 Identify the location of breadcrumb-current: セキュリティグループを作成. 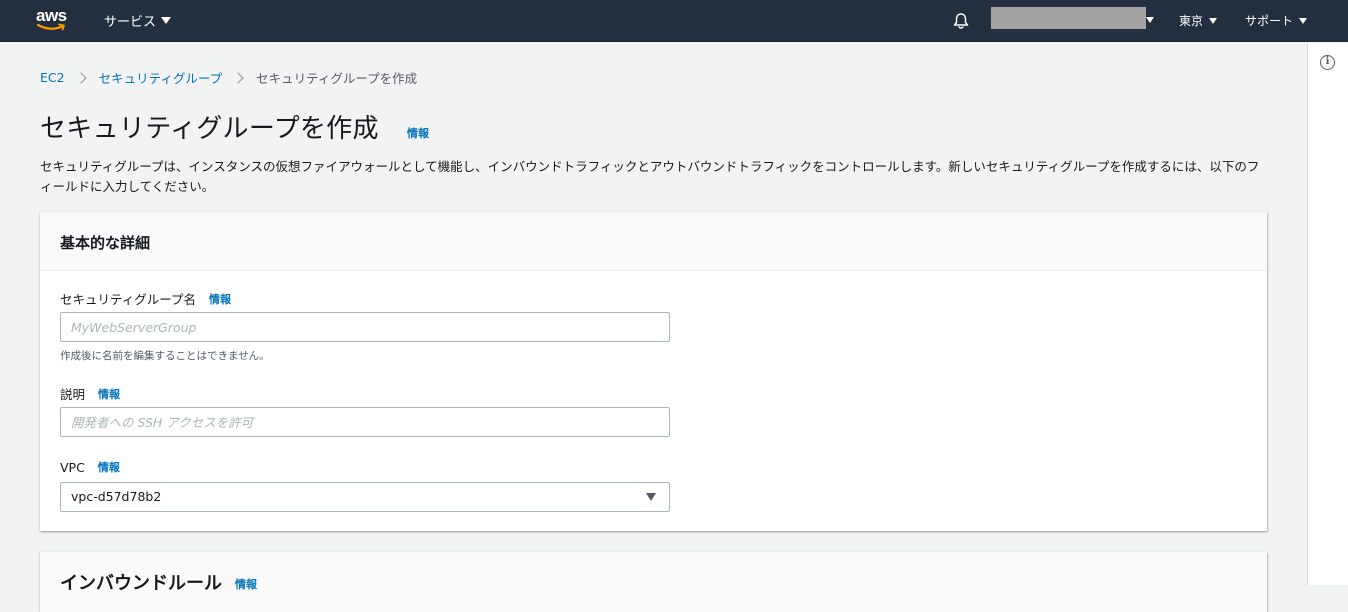
(337, 78).